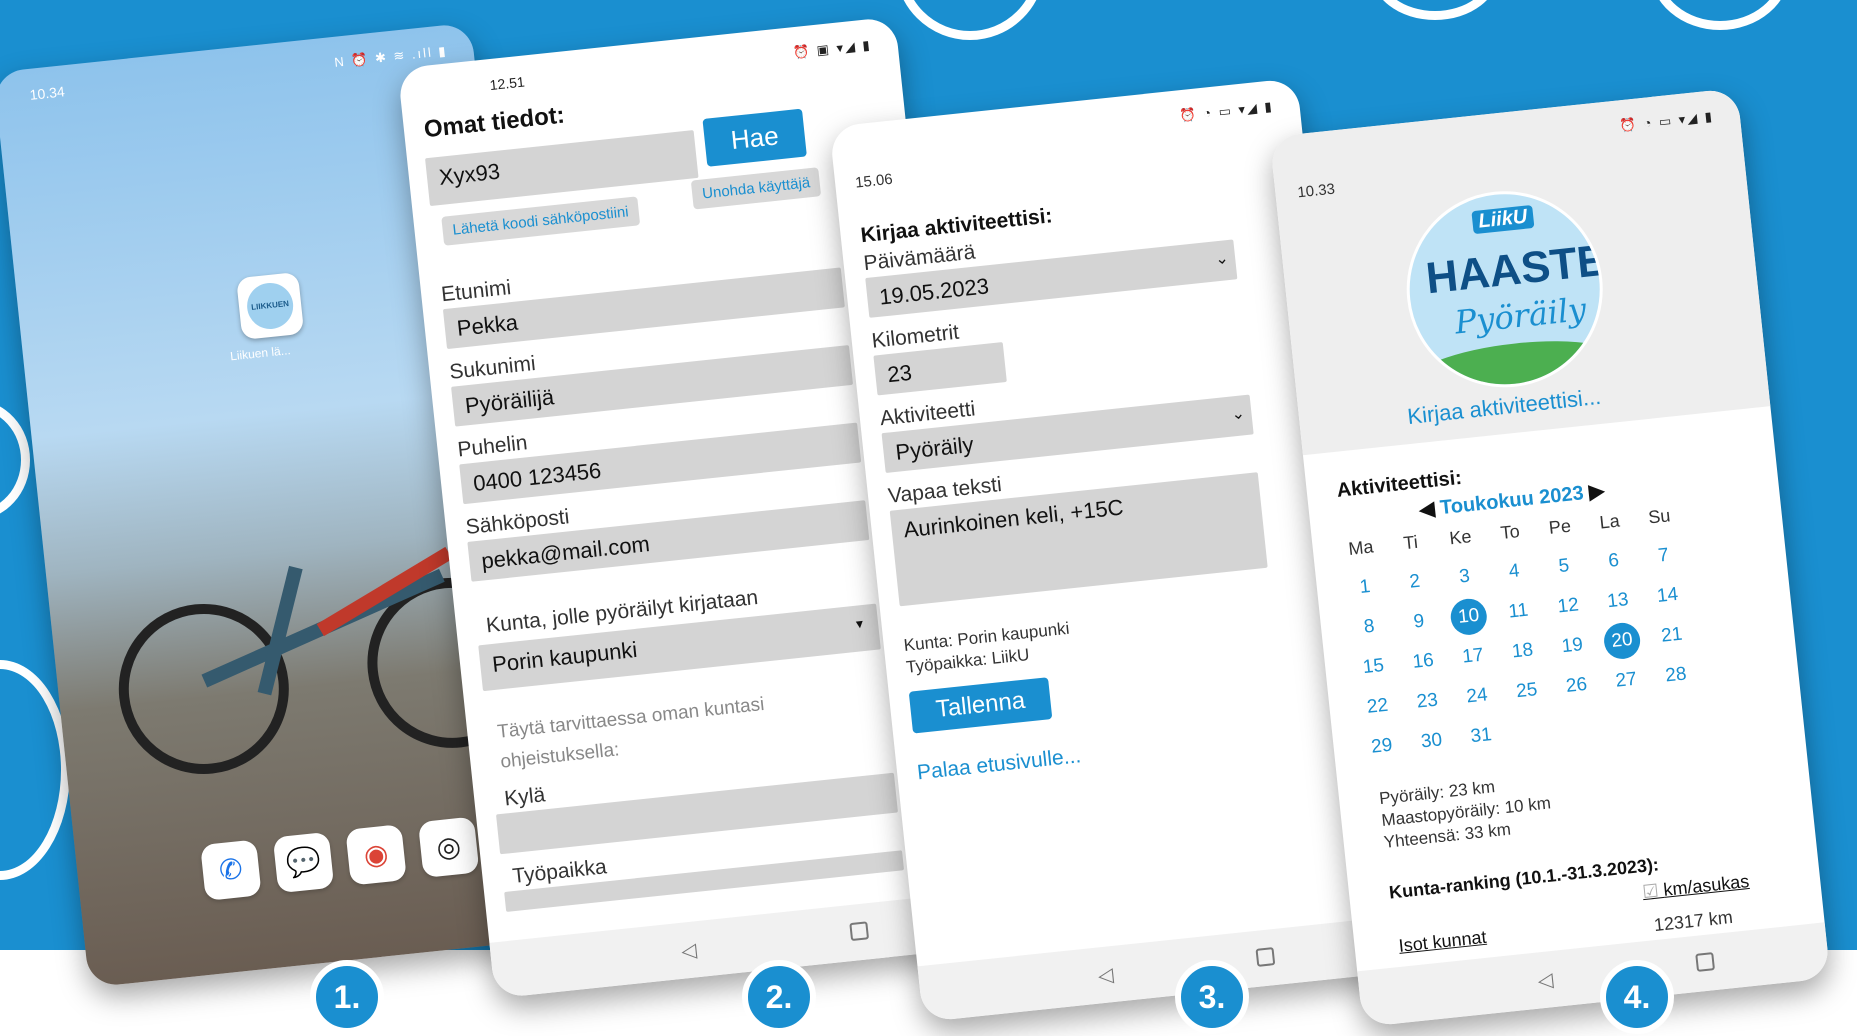  Describe the element at coordinates (231, 870) in the screenshot. I see `phone-icon: ✆` at that location.